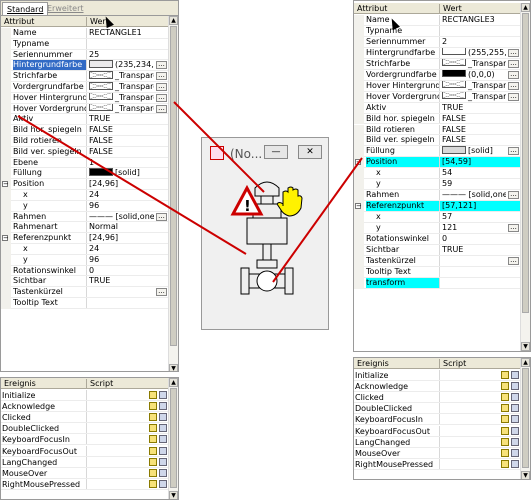  What do you see at coordinates (85, 462) in the screenshot?
I see `event-row: LangChanged` at bounding box center [85, 462].